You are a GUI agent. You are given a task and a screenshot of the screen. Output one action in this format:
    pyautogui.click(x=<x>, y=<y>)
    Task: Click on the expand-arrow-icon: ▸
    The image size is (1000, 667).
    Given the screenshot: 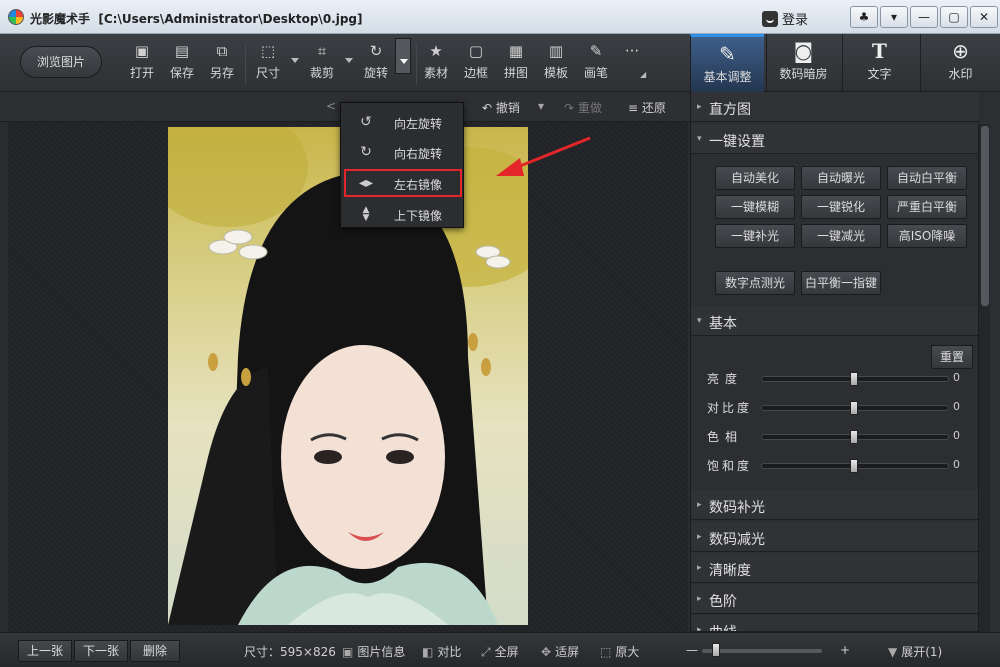 What is the action you would take?
    pyautogui.click(x=699, y=505)
    